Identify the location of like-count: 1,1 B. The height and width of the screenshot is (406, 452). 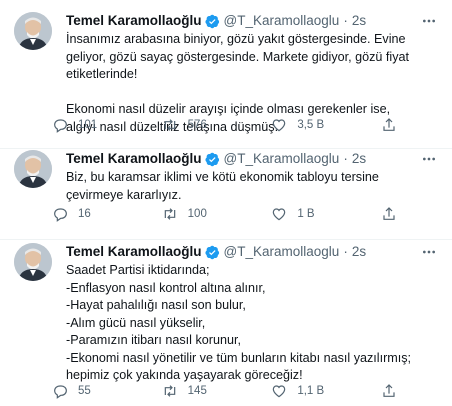
(311, 391).